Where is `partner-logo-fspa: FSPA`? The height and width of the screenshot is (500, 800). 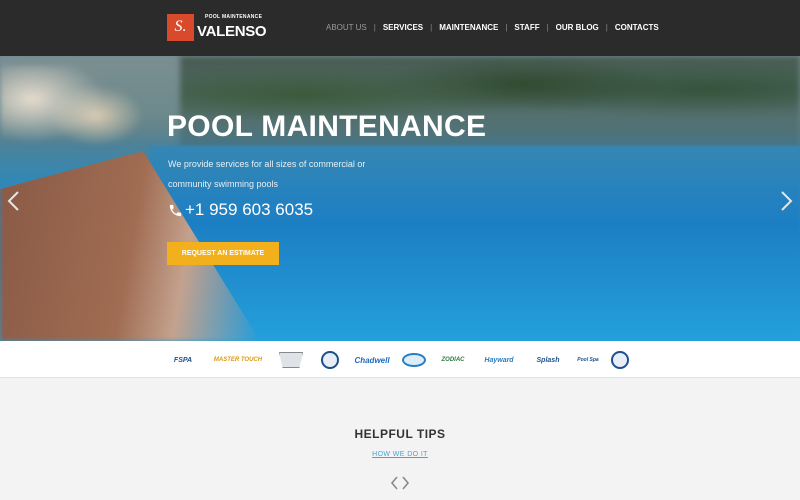
partner-logo-fspa: FSPA is located at coordinates (183, 360).